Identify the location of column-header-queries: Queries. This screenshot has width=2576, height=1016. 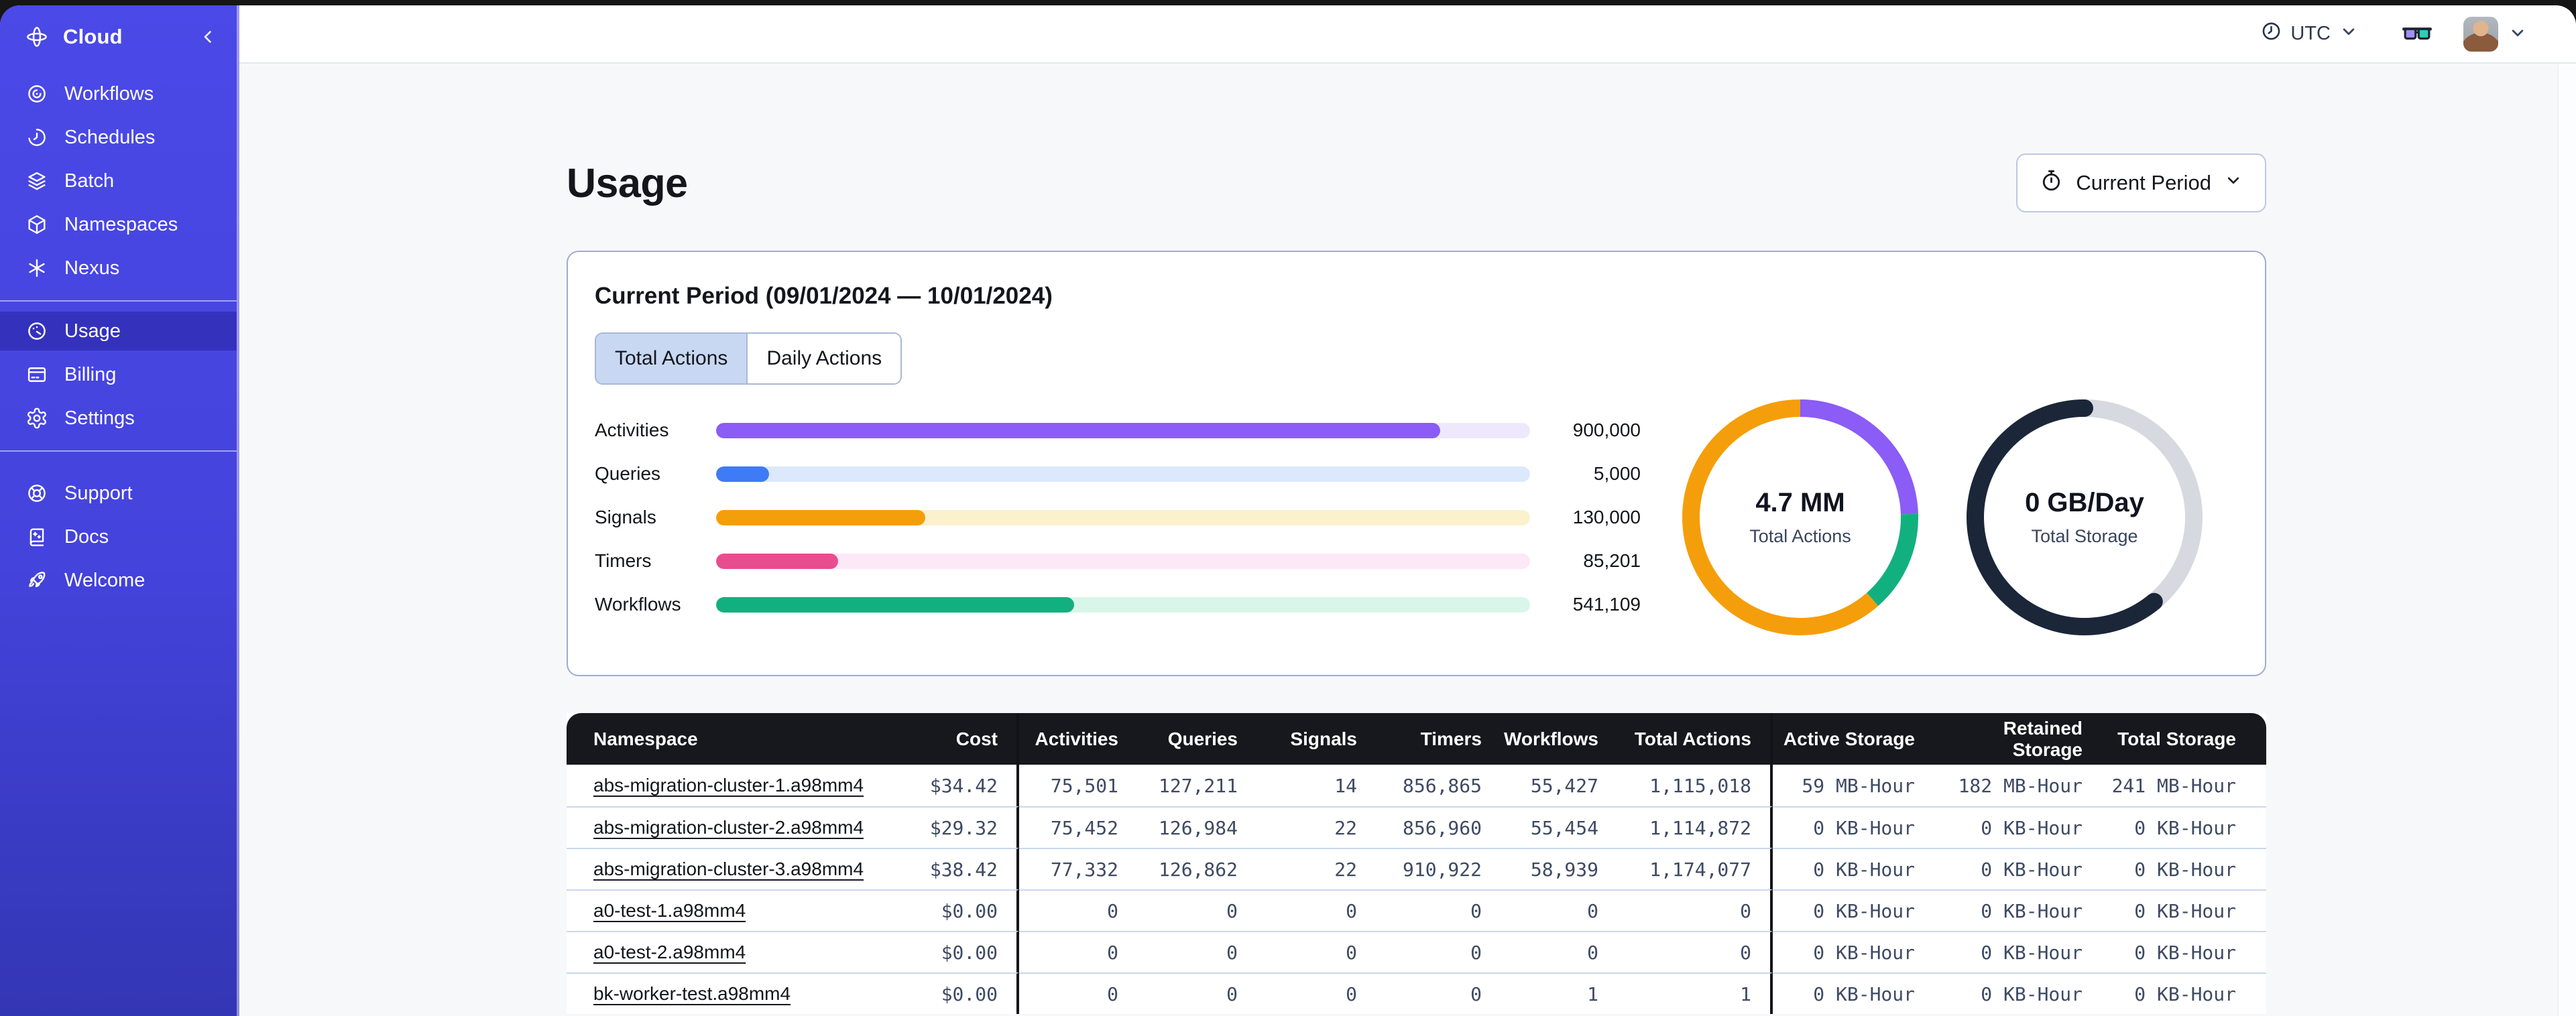
(1196, 739).